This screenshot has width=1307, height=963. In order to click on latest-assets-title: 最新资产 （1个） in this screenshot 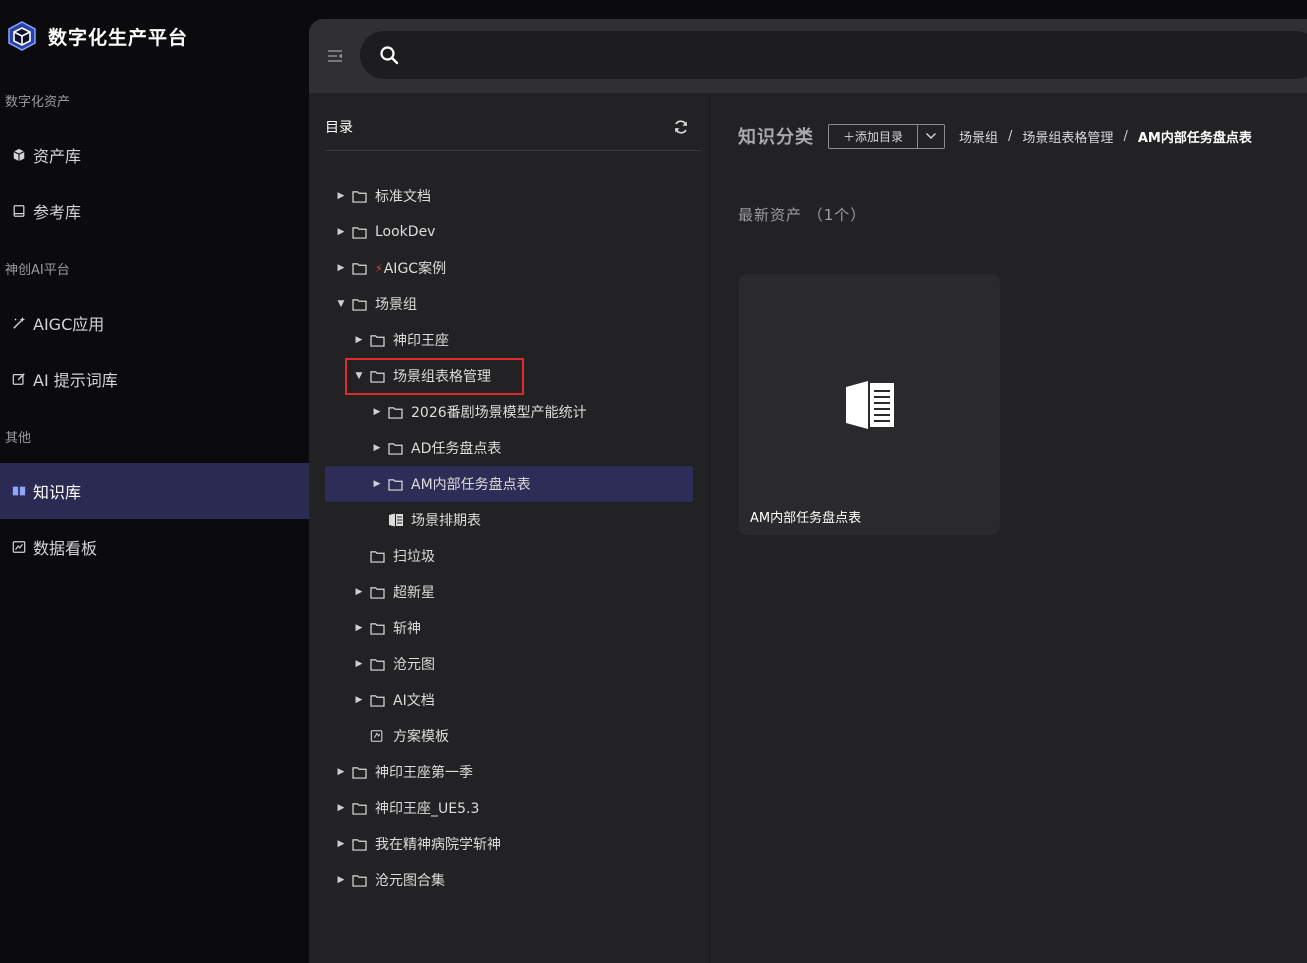, I will do `click(802, 215)`.